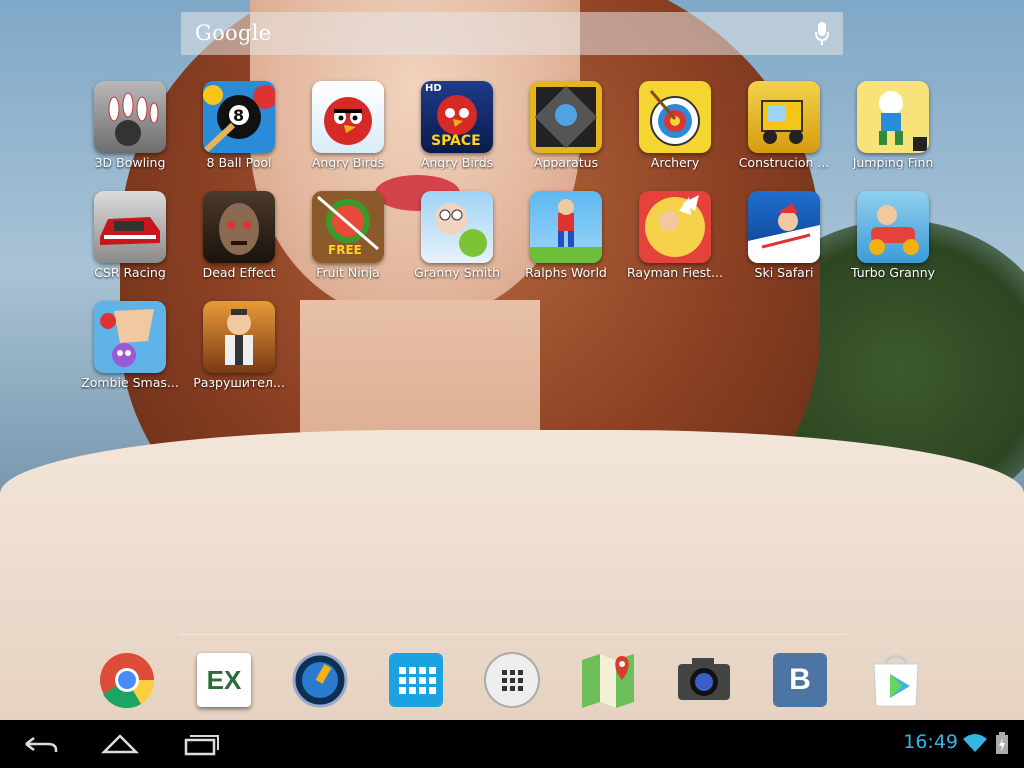 The width and height of the screenshot is (1024, 768). I want to click on app-label: 3D Bowling, so click(130, 162).